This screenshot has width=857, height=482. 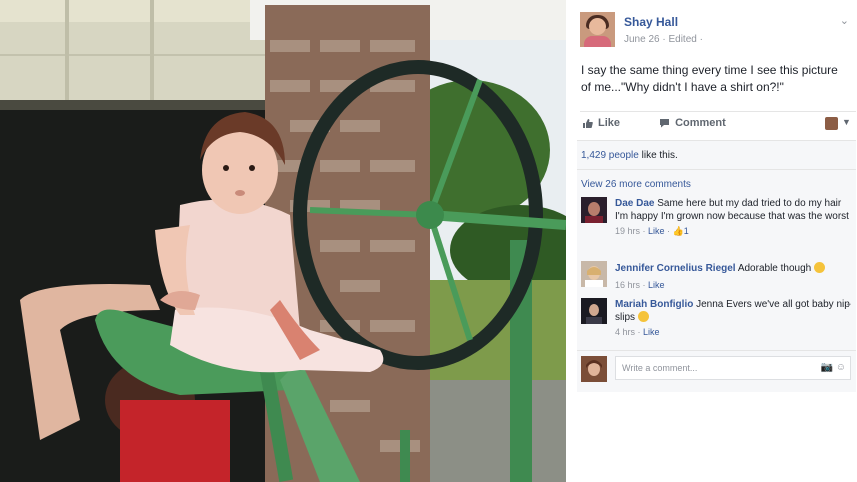 I want to click on commenter-name: Mariah Bonfiglio, so click(x=654, y=304).